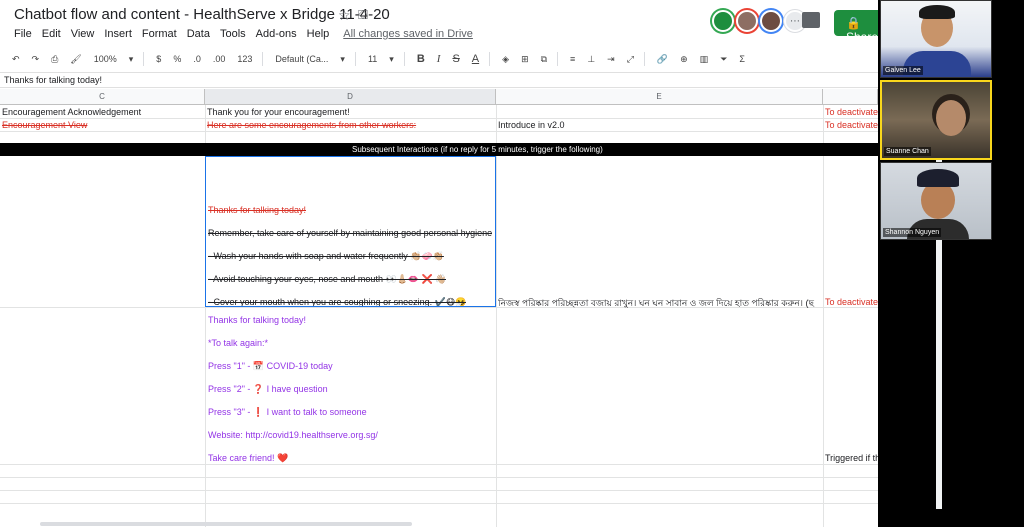 The image size is (1024, 527). Describe the element at coordinates (75, 59) in the screenshot. I see `paint-format-icon: 🖌` at that location.